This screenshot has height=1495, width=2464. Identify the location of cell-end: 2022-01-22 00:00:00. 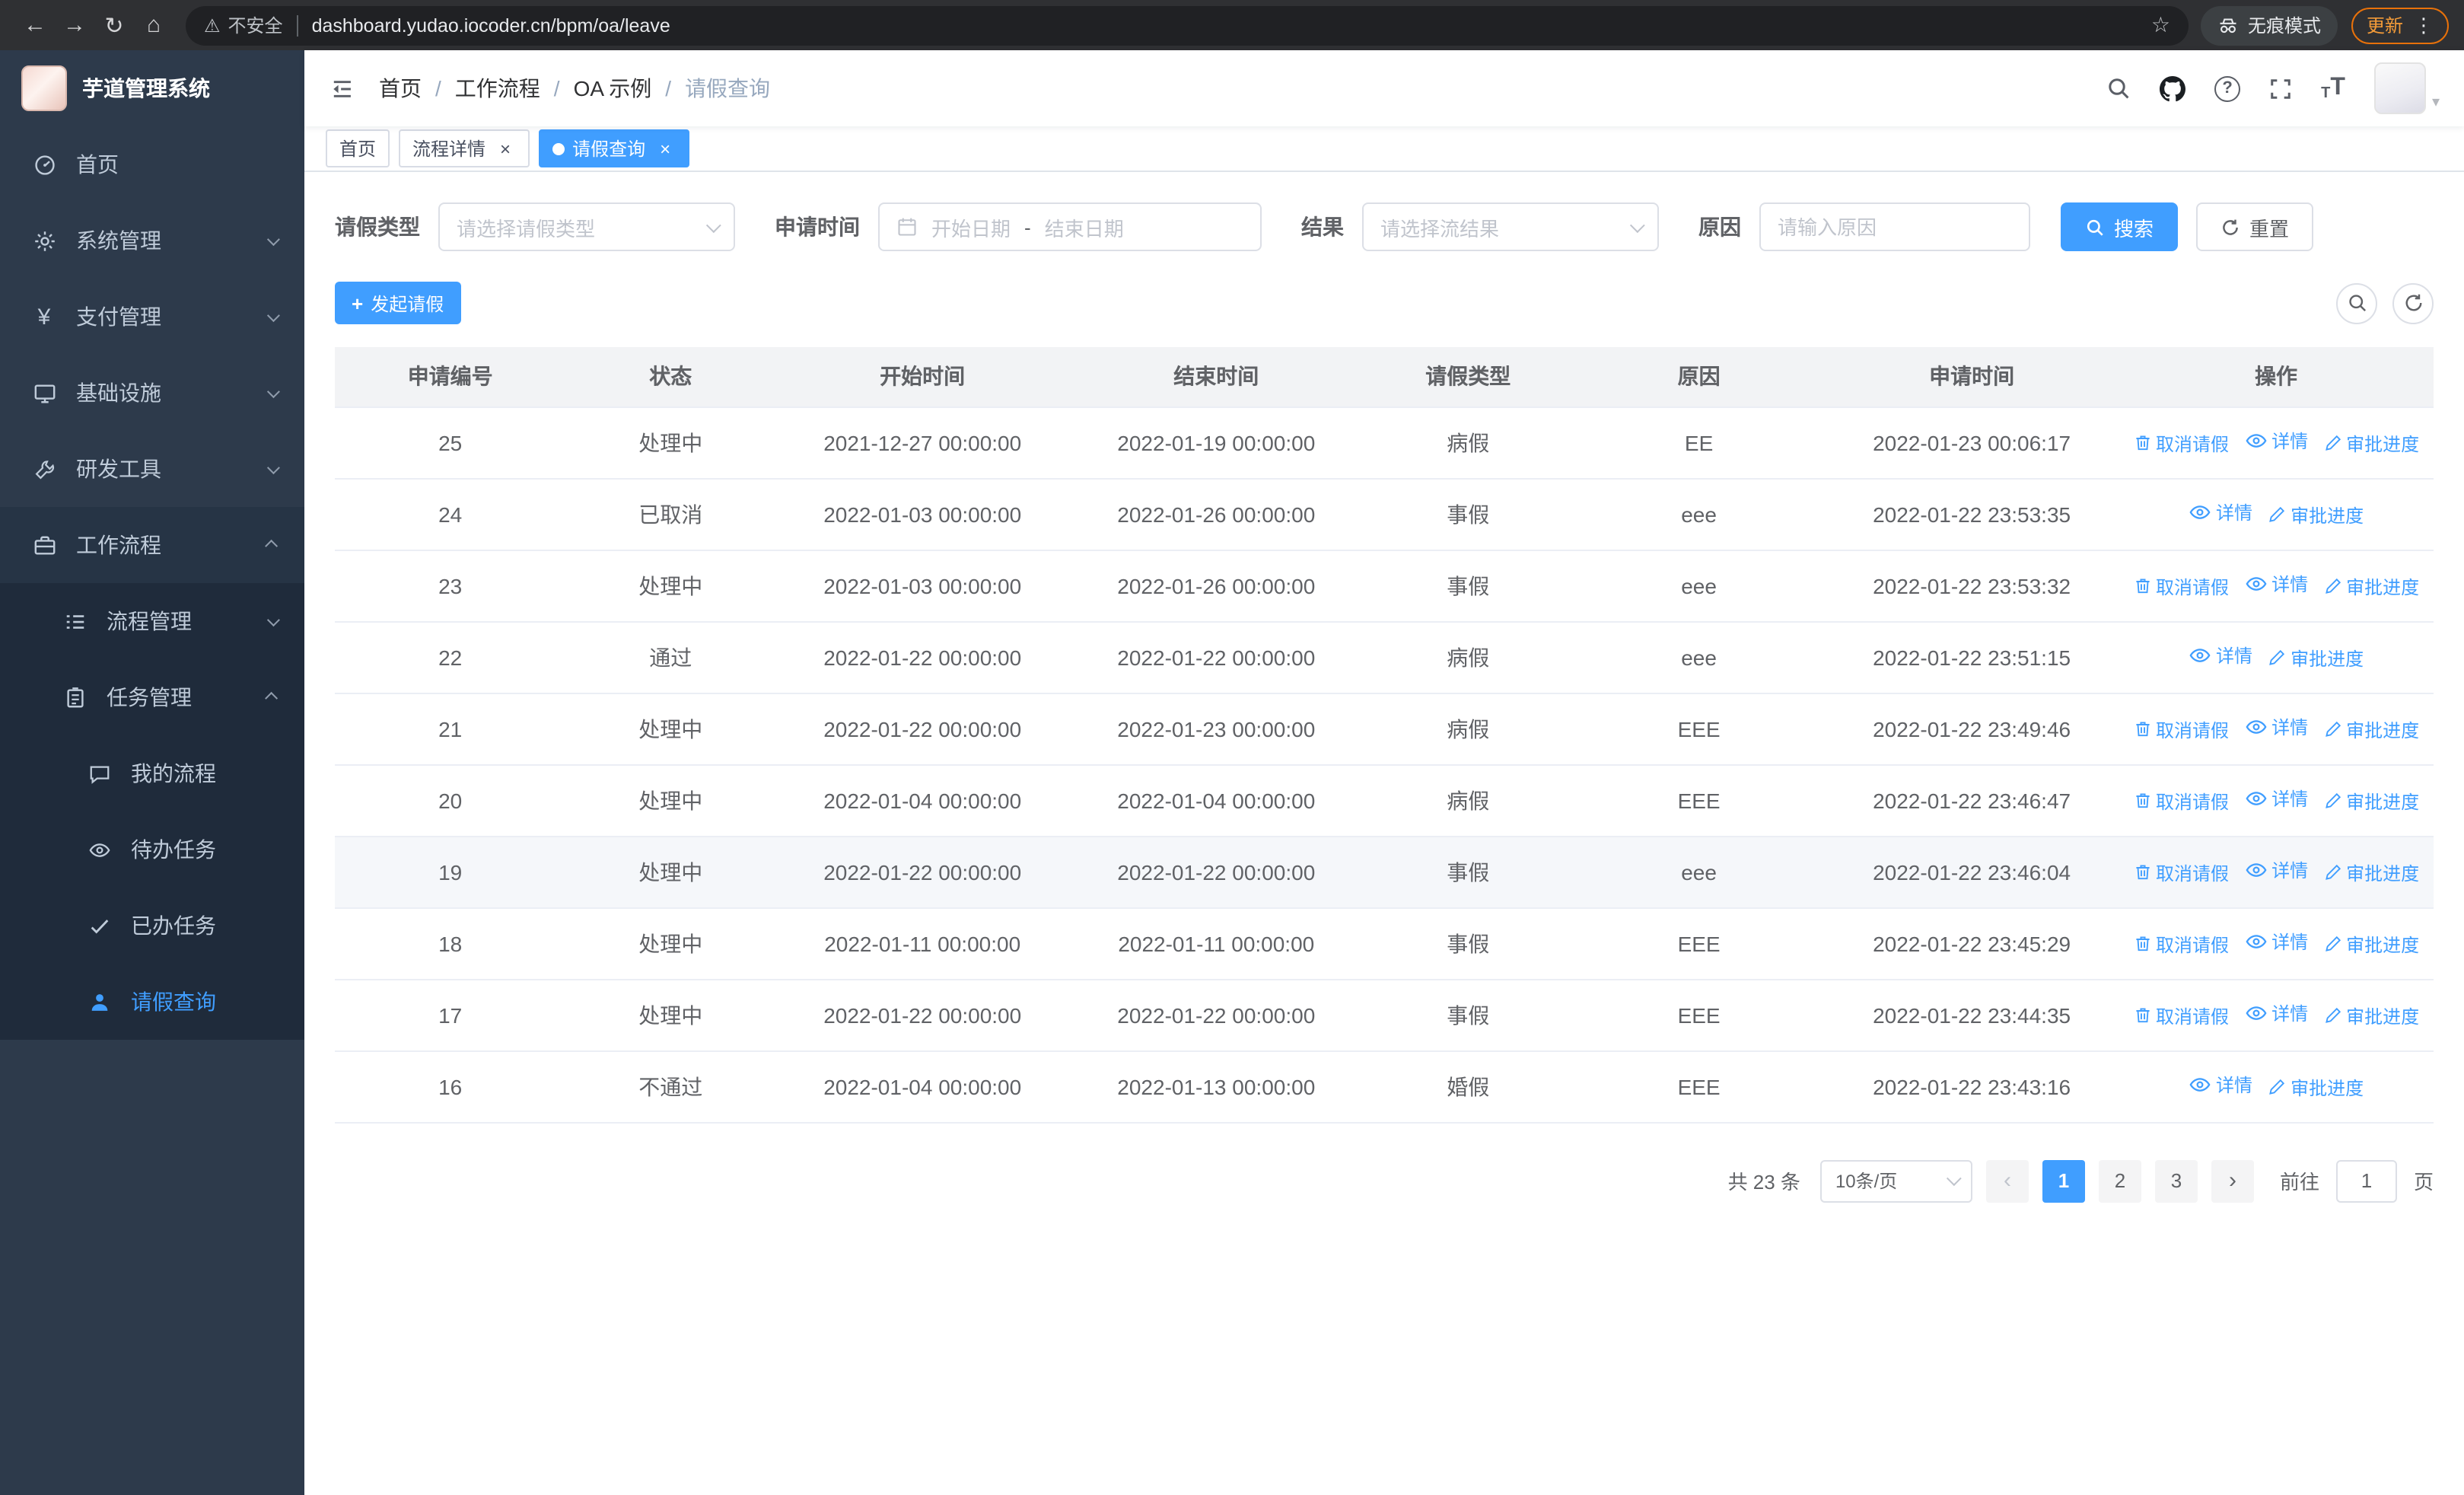
(1216, 657).